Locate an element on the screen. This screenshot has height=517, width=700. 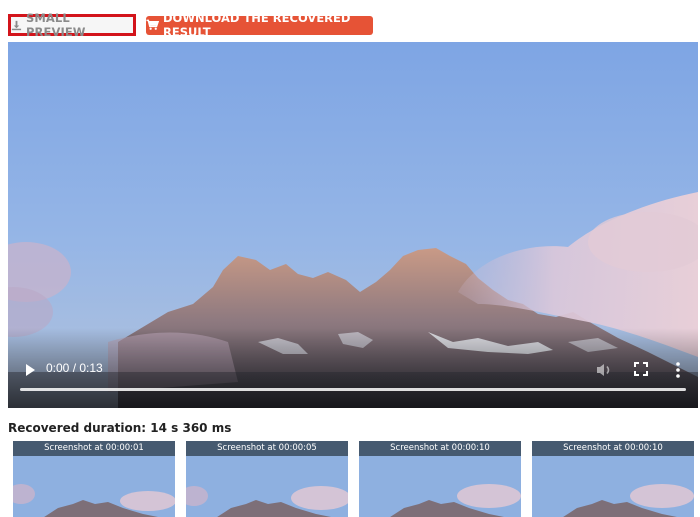
fullscreen-button is located at coordinates (641, 369).